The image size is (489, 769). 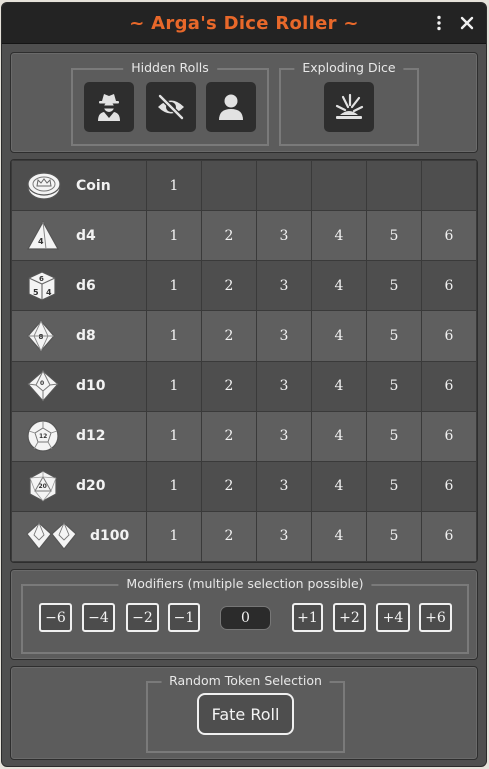 What do you see at coordinates (339, 436) in the screenshot?
I see `roll-d12-count-4-button: 4` at bounding box center [339, 436].